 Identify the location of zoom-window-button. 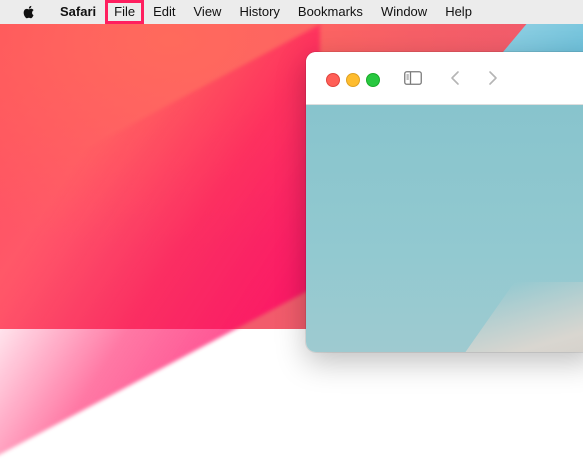
(373, 80).